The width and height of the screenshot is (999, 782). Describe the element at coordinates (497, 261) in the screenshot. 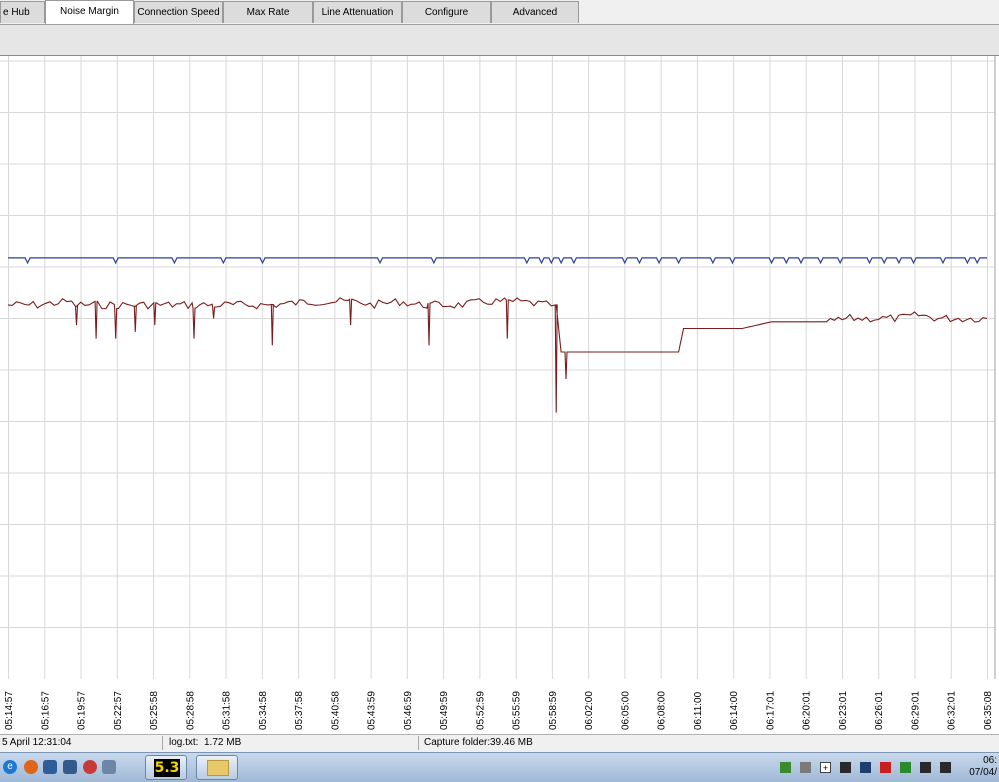

I see `series-line-downstream` at that location.